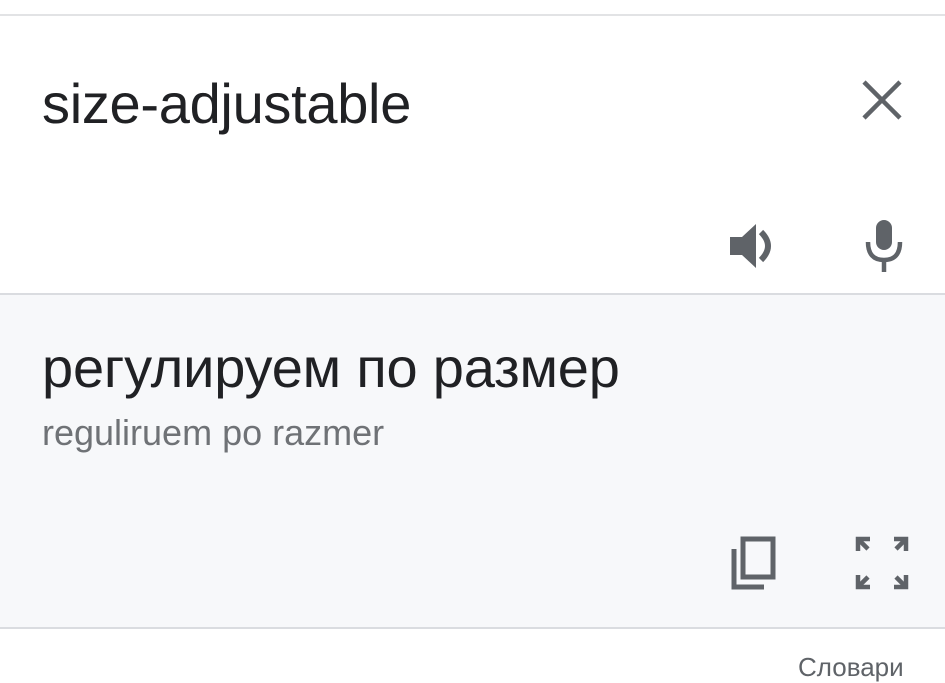  What do you see at coordinates (851, 667) in the screenshot?
I see `dictionary-link: Словари` at bounding box center [851, 667].